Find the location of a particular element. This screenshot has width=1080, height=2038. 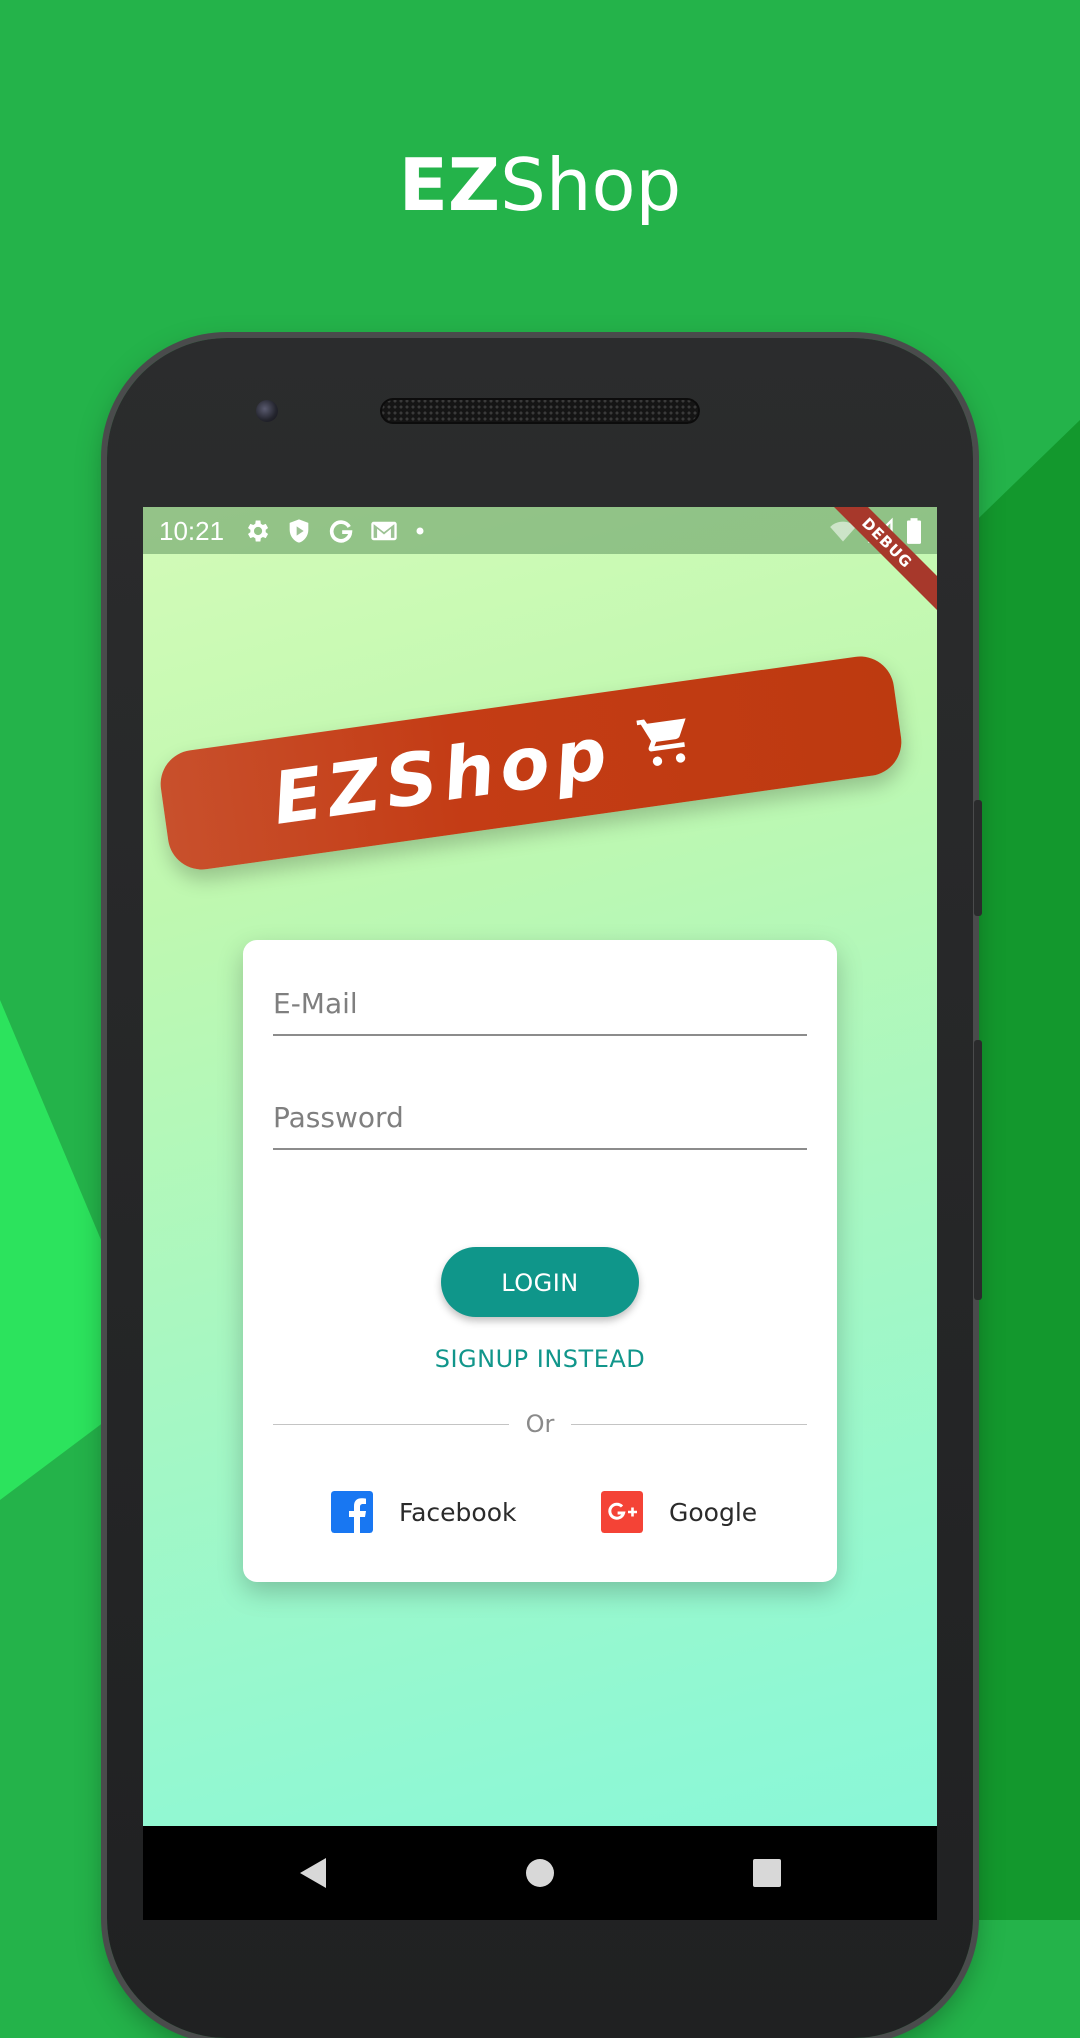

logo-banner: EZShop is located at coordinates (531, 763).